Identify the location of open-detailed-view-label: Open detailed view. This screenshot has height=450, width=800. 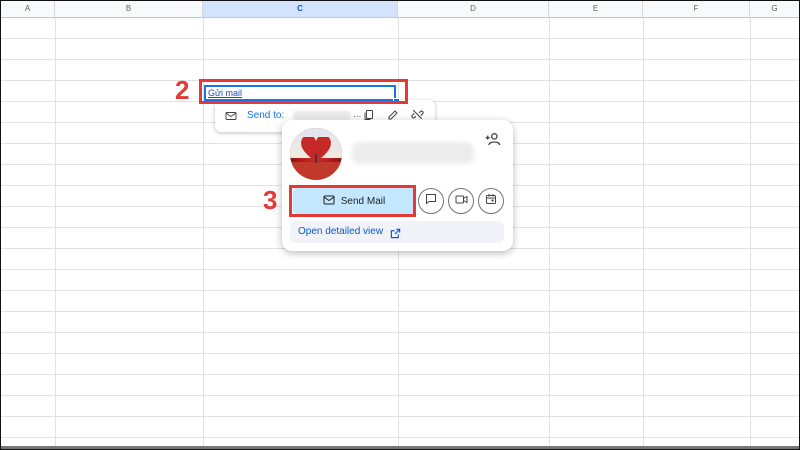
(341, 231).